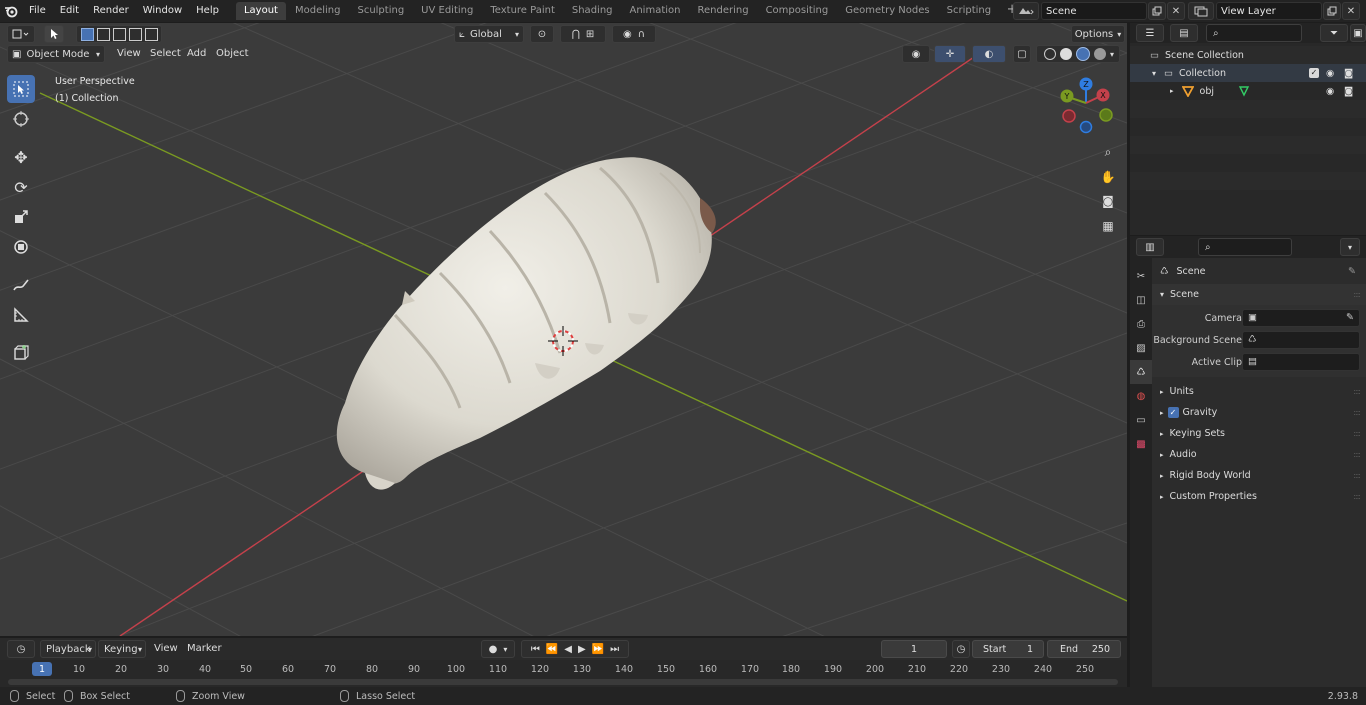  Describe the element at coordinates (1334, 33) in the screenshot. I see `filter-dropdown: ⏷` at that location.